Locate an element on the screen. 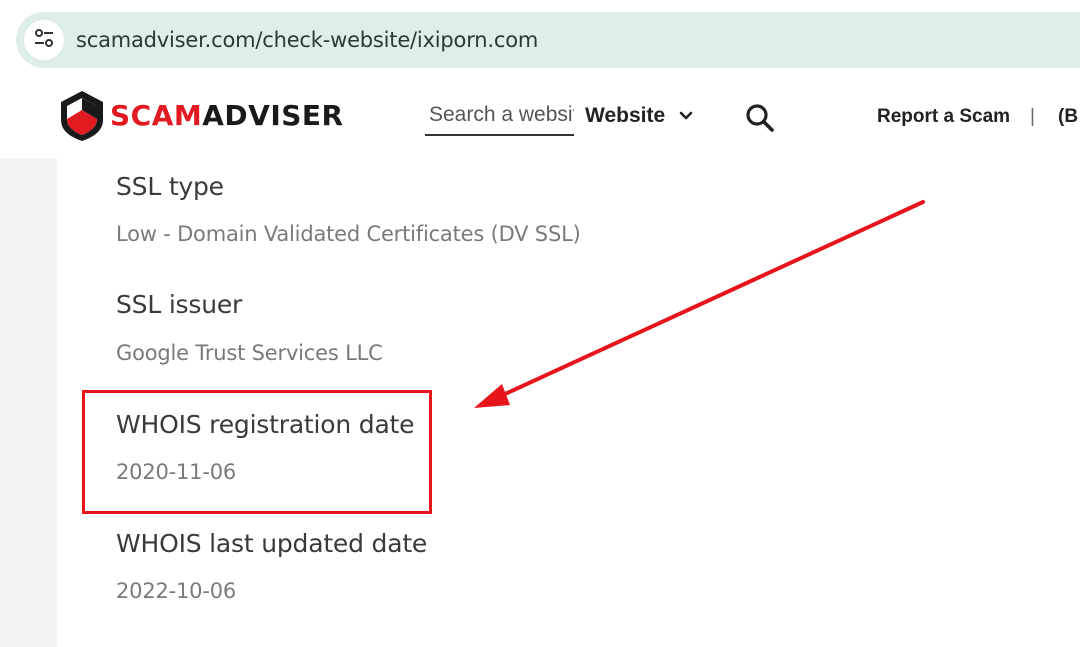 Image resolution: width=1080 pixels, height=647 pixels. chevron-down-icon is located at coordinates (686, 116).